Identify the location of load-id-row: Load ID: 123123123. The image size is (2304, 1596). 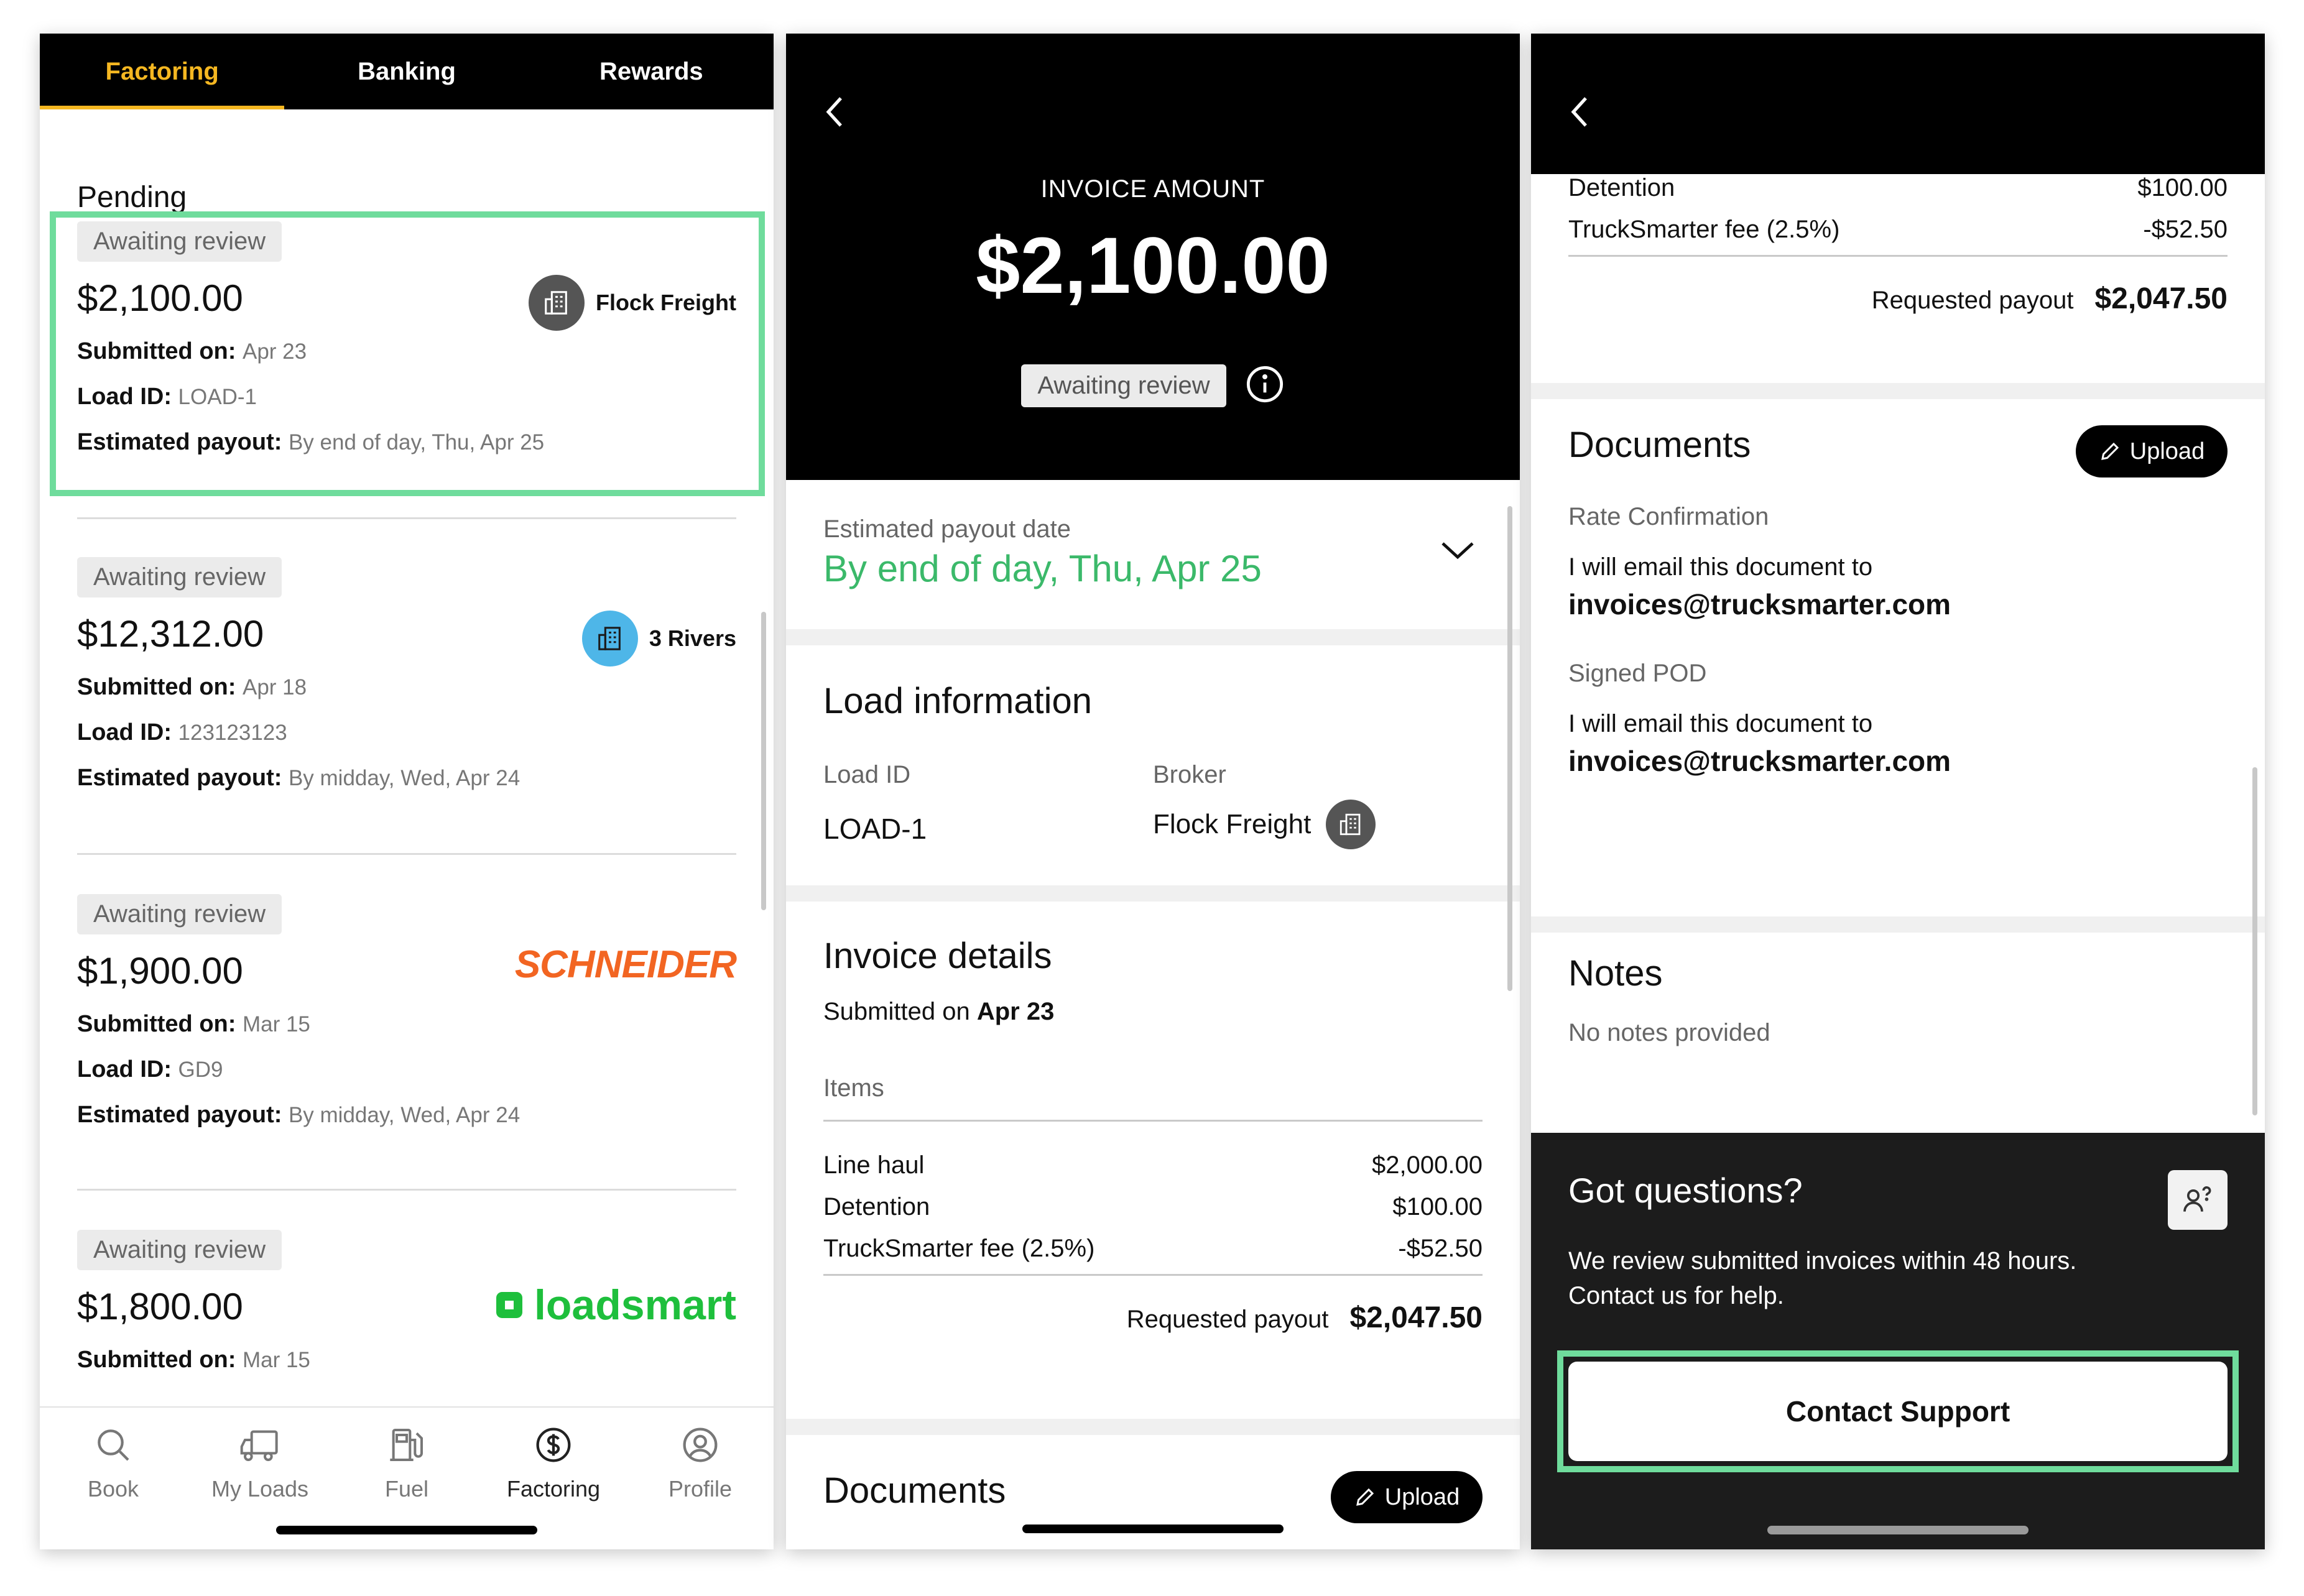
(406, 733).